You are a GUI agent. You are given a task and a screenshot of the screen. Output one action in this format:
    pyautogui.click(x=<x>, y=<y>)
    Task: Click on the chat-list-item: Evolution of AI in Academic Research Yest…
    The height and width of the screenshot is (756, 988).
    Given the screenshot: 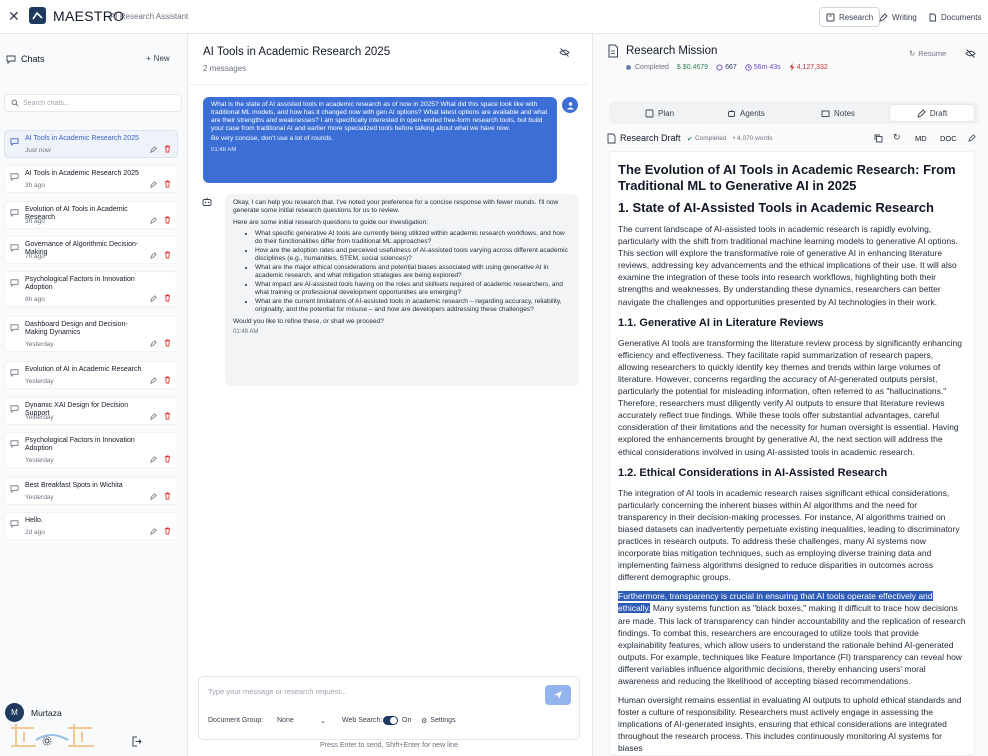 What is the action you would take?
    pyautogui.click(x=91, y=375)
    